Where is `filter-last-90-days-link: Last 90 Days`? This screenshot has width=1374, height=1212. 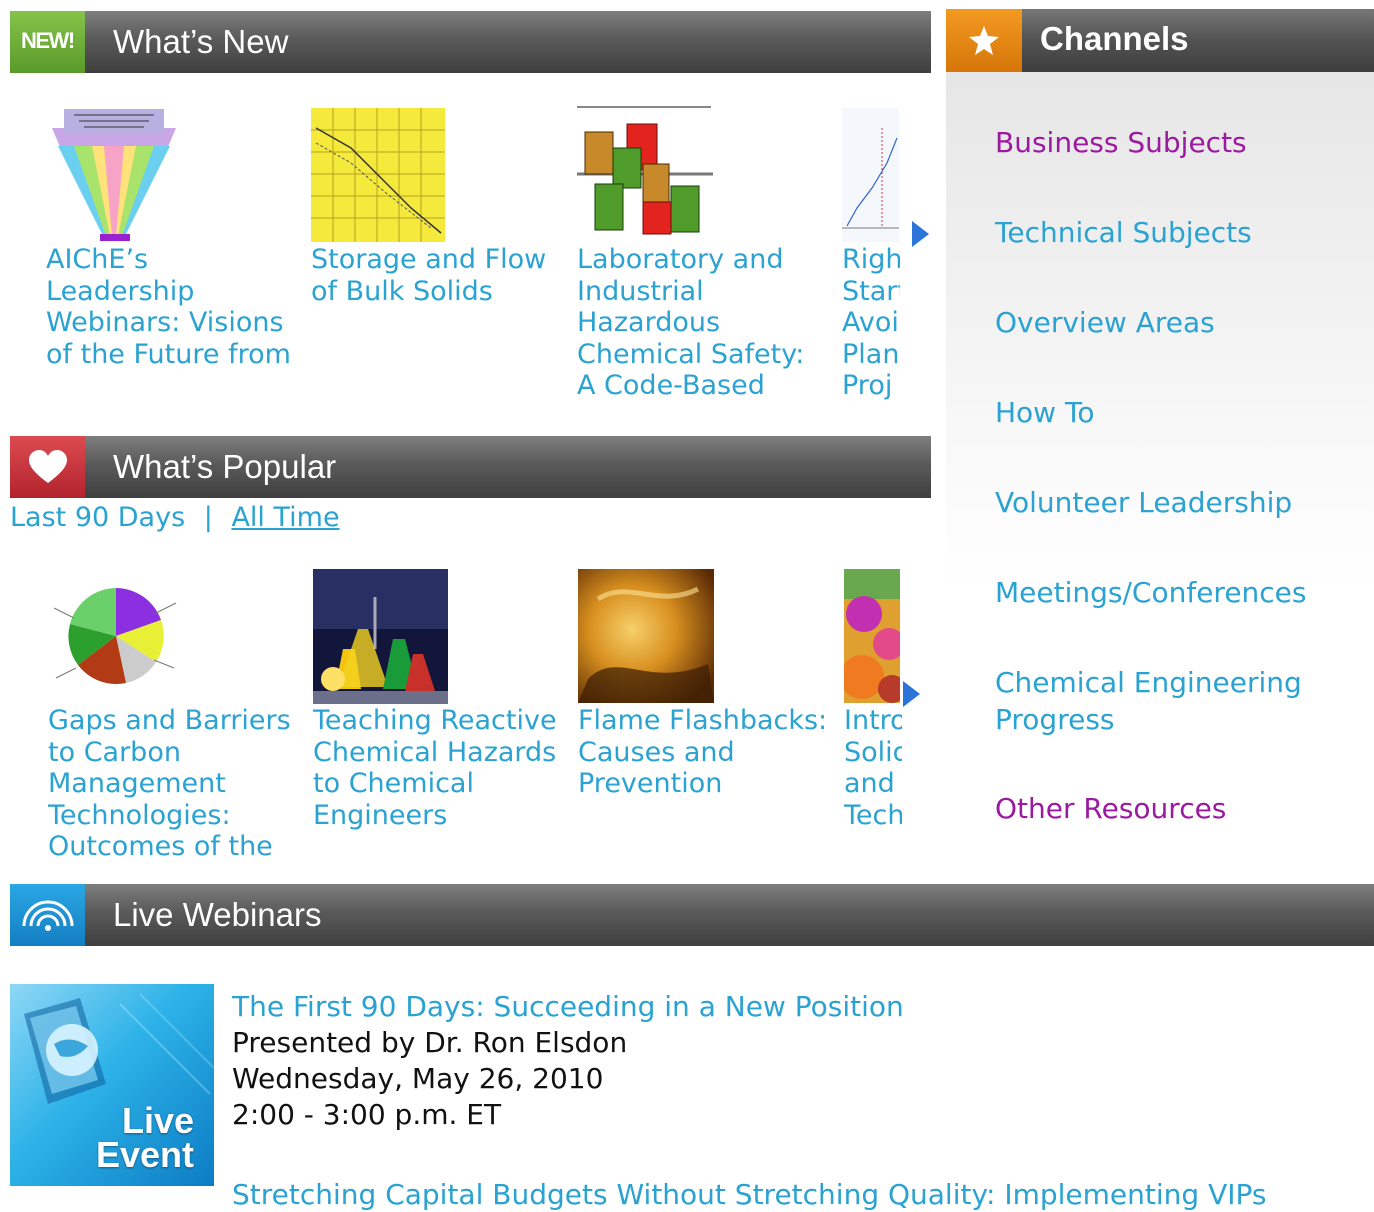 filter-last-90-days-link: Last 90 Days is located at coordinates (97, 517).